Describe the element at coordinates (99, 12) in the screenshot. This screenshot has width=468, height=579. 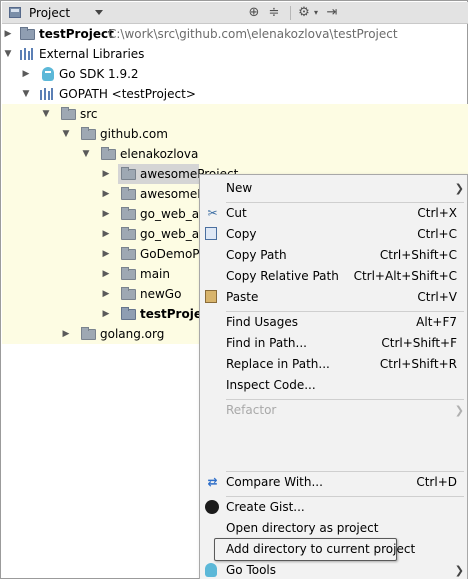
I see `view-dropdown-arrow-icon` at that location.